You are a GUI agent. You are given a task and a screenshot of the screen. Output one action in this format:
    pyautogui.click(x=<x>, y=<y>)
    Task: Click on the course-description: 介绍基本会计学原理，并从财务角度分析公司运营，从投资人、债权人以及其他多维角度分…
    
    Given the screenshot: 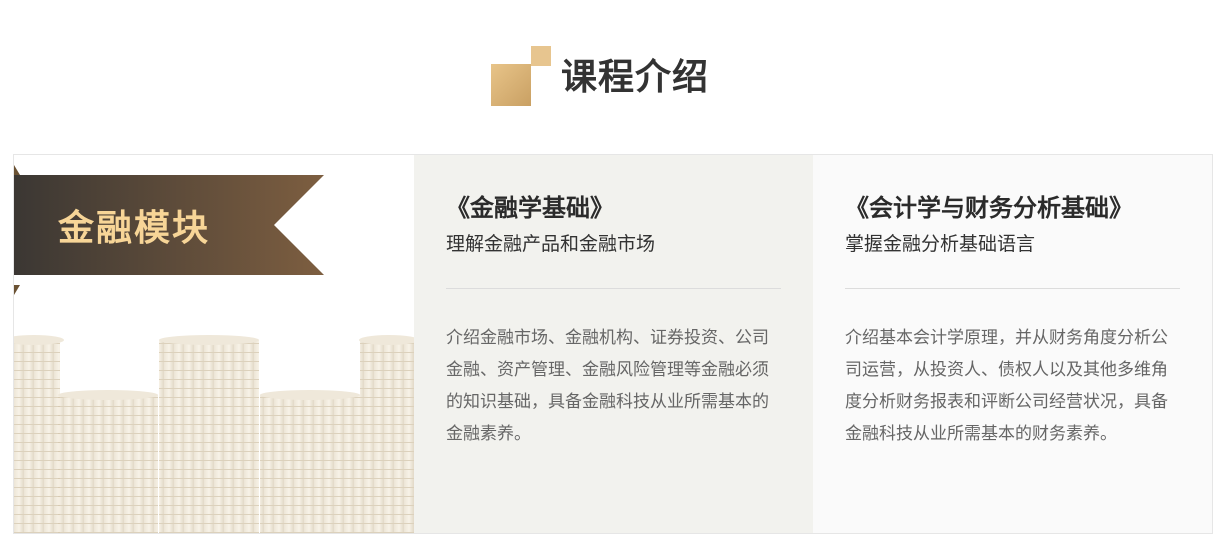 What is the action you would take?
    pyautogui.click(x=1006, y=386)
    